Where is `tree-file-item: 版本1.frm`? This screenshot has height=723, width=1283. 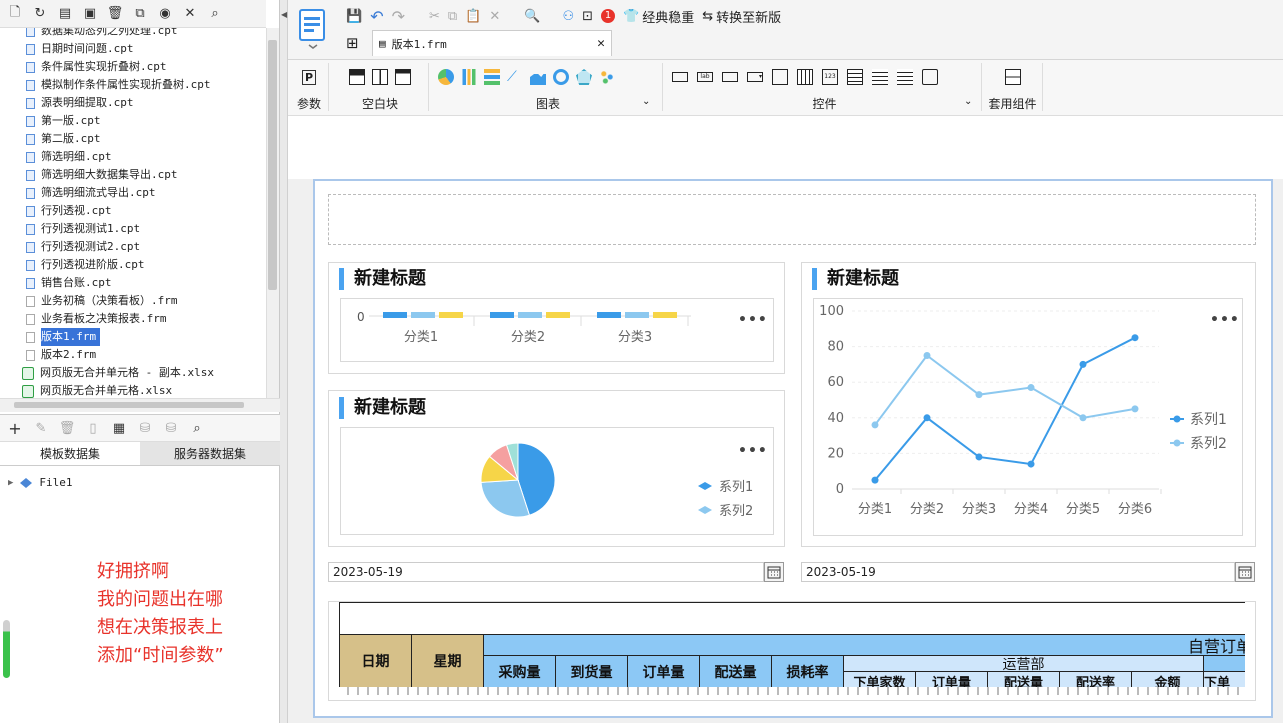 tree-file-item: 版本1.frm is located at coordinates (133, 337).